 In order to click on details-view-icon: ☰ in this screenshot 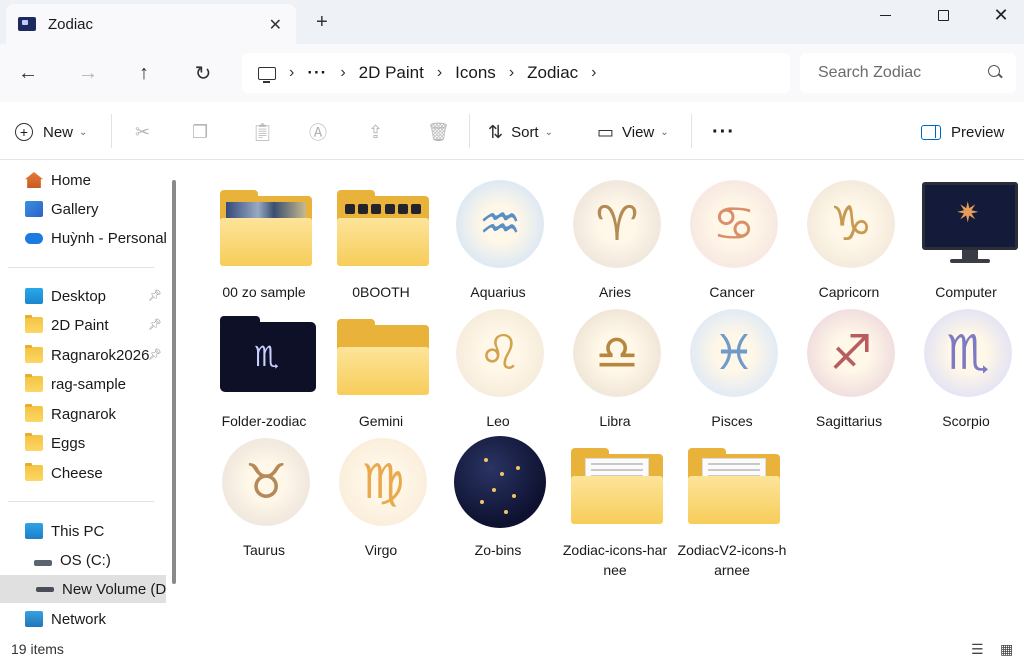, I will do `click(977, 649)`.